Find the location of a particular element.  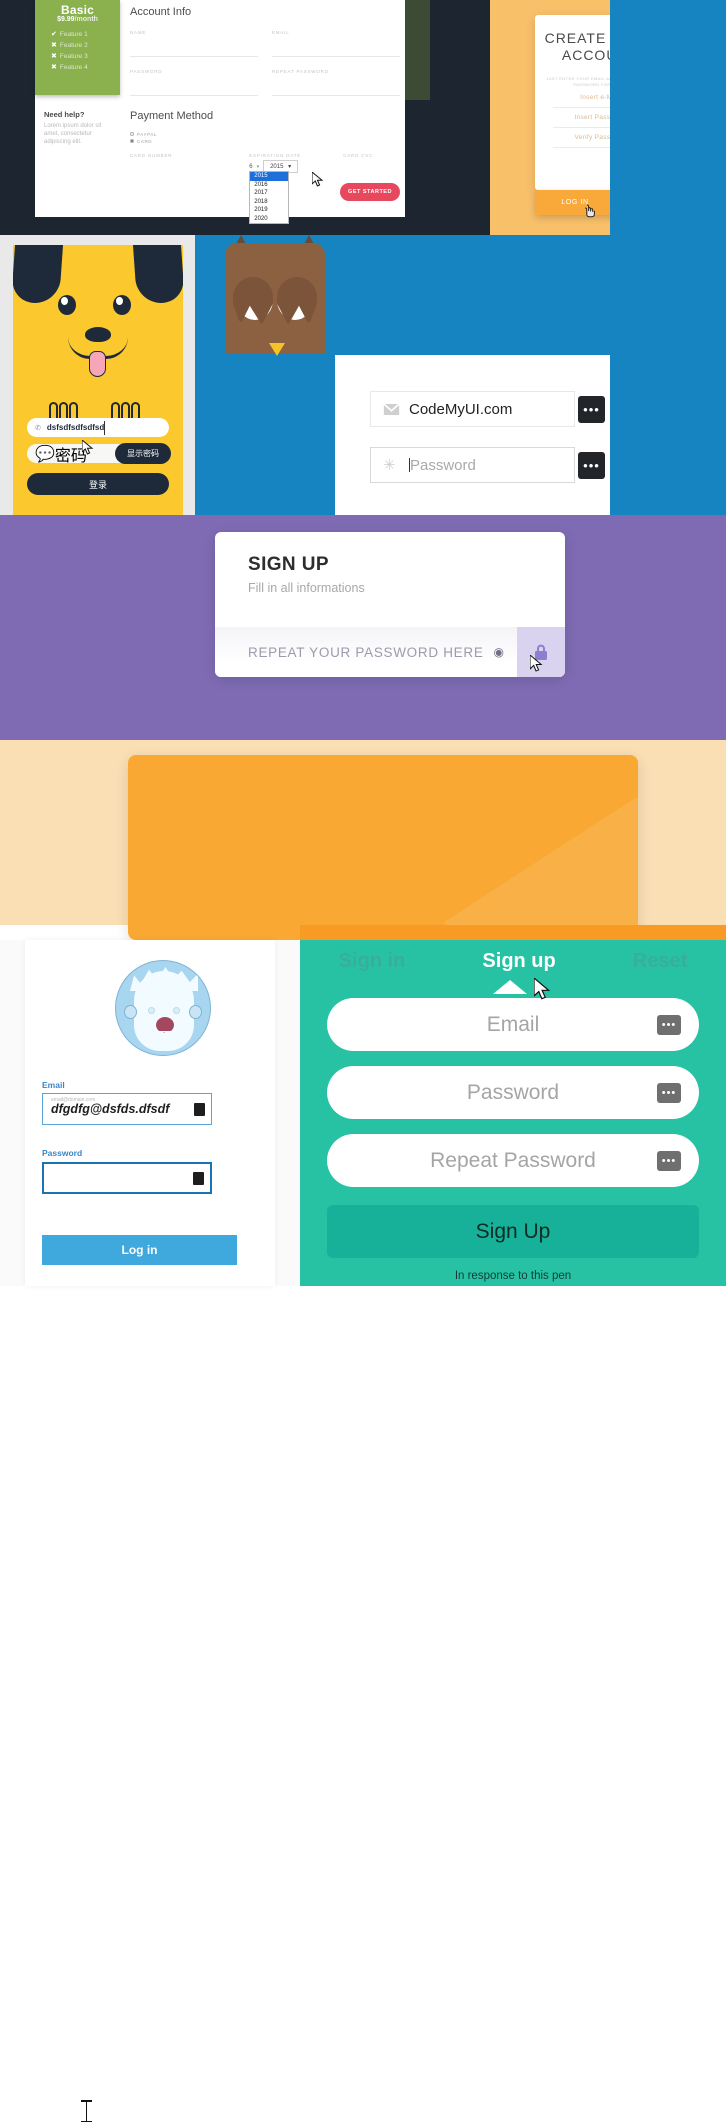

plan-feature: ✔ Feature 1 is located at coordinates (85, 34).